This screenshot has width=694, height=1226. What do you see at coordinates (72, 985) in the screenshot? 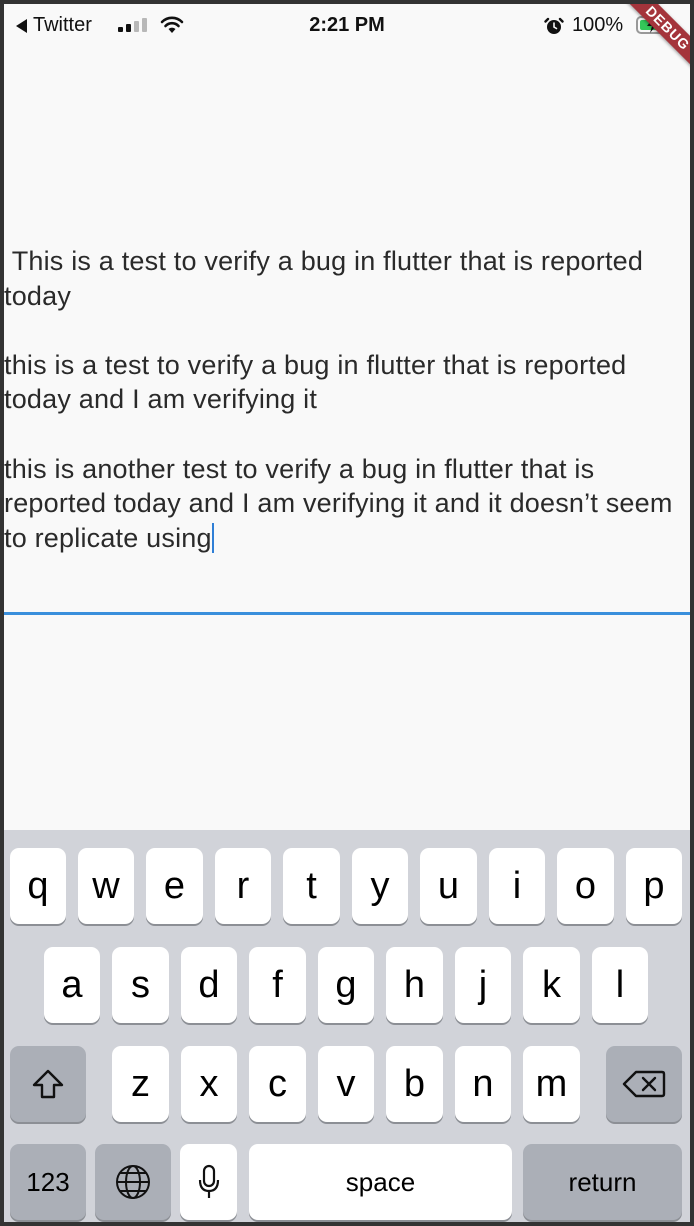
I see `key-a: a` at bounding box center [72, 985].